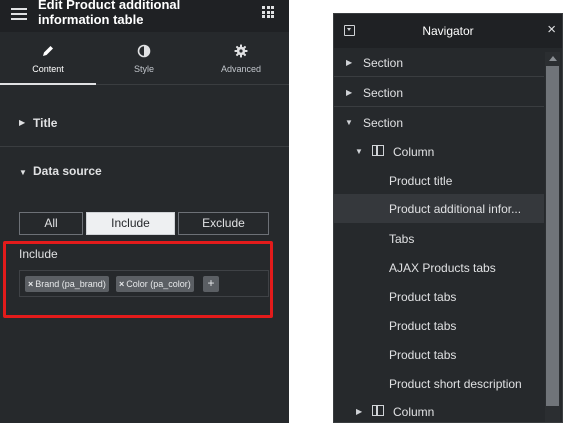 Image resolution: width=563 pixels, height=423 pixels. What do you see at coordinates (551, 29) in the screenshot?
I see `close-icon: ×` at bounding box center [551, 29].